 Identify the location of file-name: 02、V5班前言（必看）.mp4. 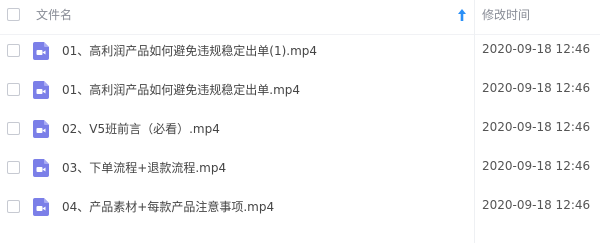
(141, 128).